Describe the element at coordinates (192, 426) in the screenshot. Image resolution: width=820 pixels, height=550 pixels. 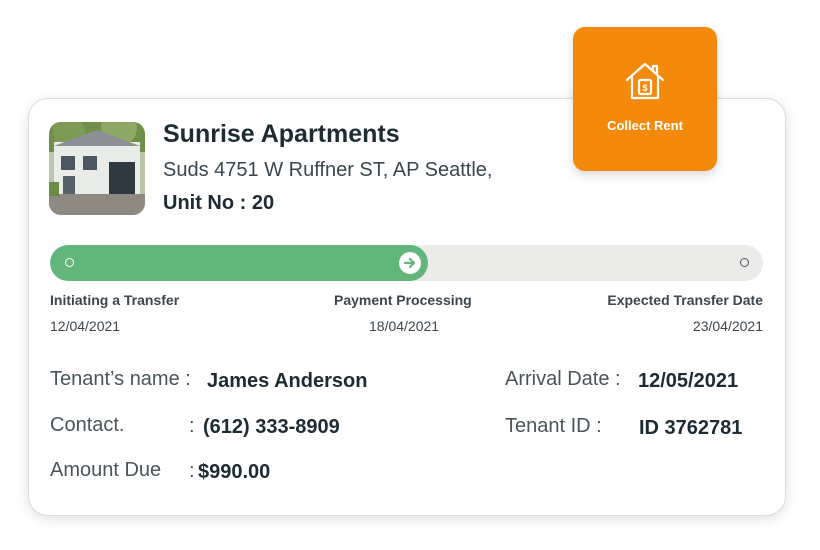
I see `contact-colon: :` at that location.